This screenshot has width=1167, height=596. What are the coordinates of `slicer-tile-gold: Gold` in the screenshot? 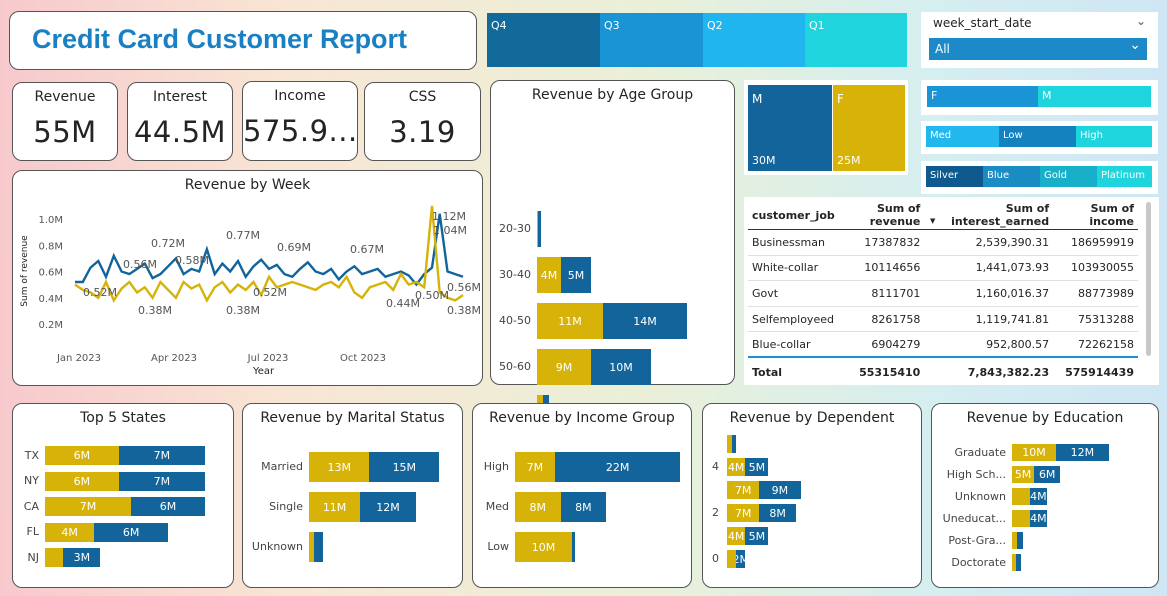 It's located at (1068, 176).